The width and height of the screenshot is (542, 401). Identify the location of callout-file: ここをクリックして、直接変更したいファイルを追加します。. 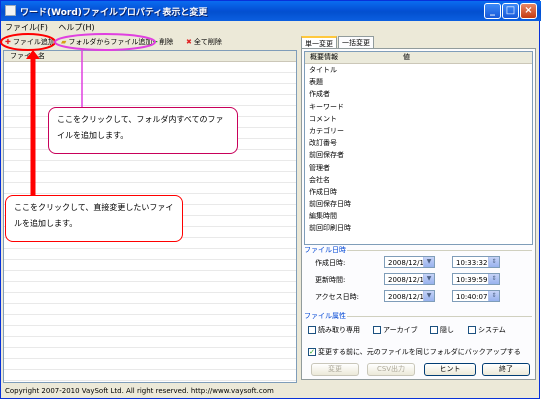
(94, 218).